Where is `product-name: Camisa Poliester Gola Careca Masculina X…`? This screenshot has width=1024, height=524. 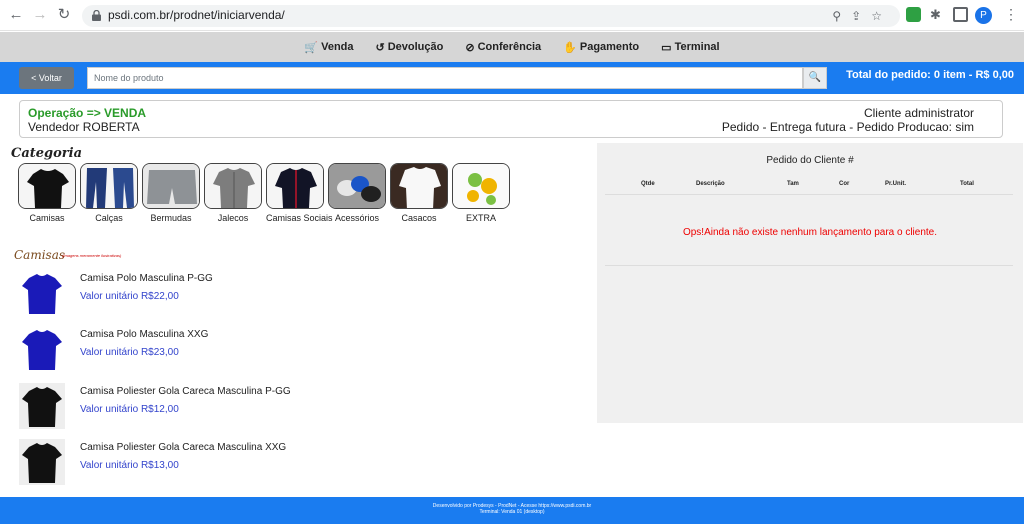 product-name: Camisa Poliester Gola Careca Masculina X… is located at coordinates (183, 447).